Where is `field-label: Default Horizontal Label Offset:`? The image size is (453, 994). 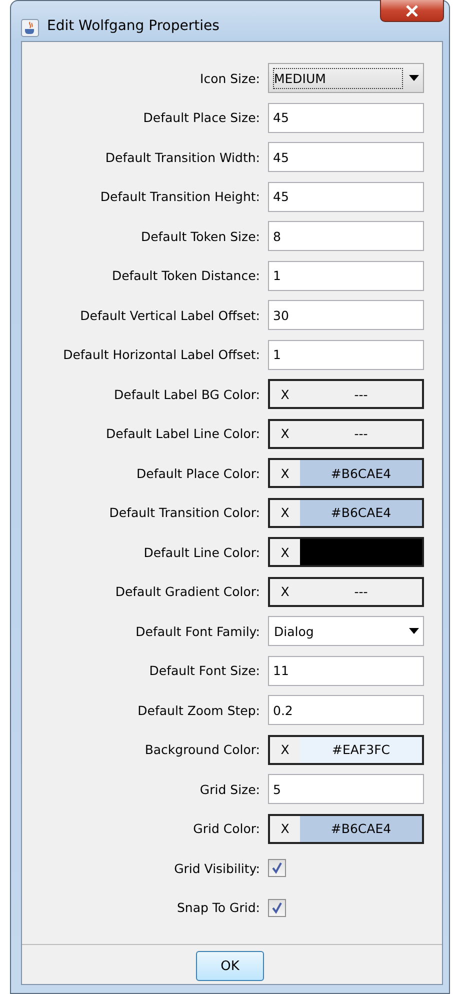 field-label: Default Horizontal Label Offset: is located at coordinates (161, 354).